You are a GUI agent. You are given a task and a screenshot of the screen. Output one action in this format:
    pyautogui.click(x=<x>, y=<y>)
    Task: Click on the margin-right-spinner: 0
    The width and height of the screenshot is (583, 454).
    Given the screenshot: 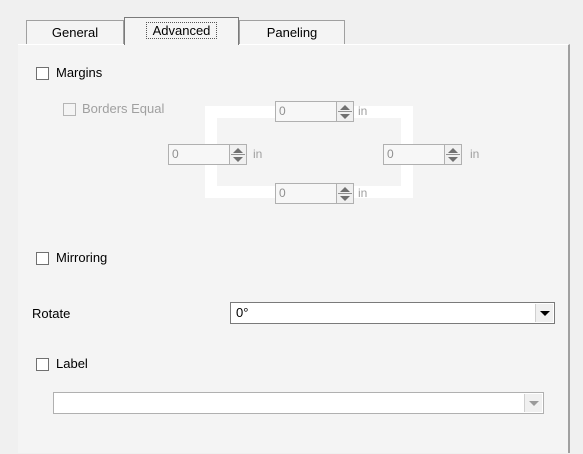 What is the action you would take?
    pyautogui.click(x=423, y=154)
    